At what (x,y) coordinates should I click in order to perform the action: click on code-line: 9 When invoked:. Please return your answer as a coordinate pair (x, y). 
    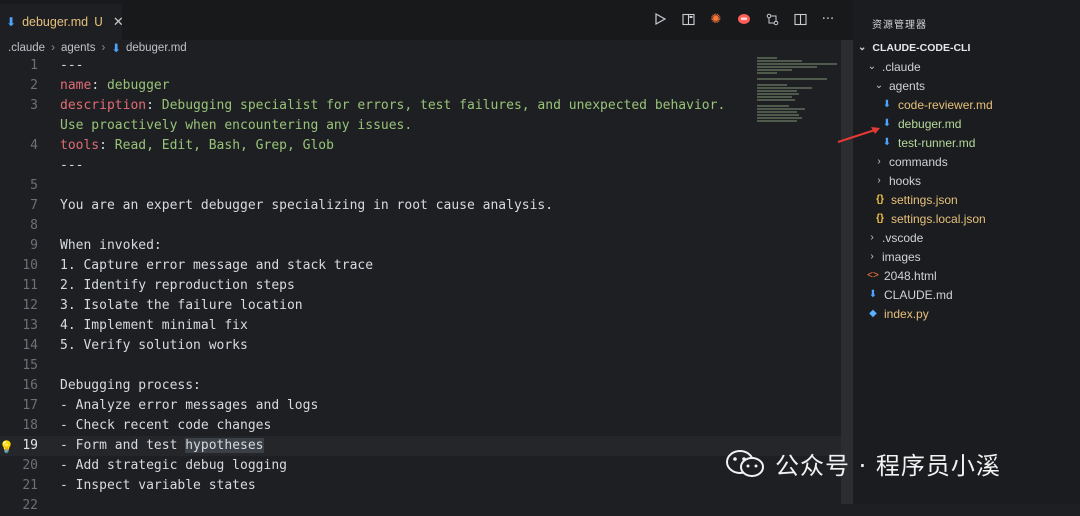
    Looking at the image, I should click on (426, 246).